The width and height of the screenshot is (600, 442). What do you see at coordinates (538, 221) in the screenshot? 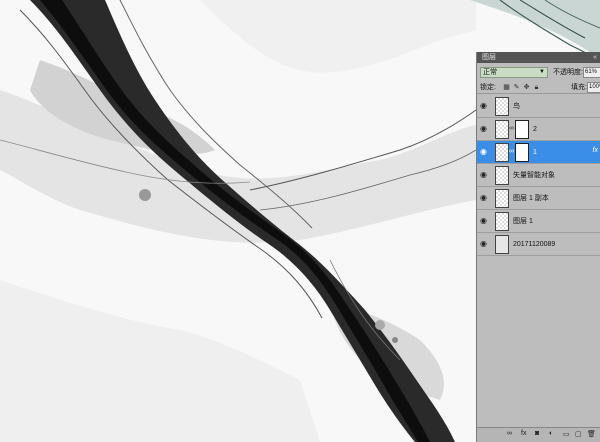
I see `layer-row: ◉ 图层 1` at bounding box center [538, 221].